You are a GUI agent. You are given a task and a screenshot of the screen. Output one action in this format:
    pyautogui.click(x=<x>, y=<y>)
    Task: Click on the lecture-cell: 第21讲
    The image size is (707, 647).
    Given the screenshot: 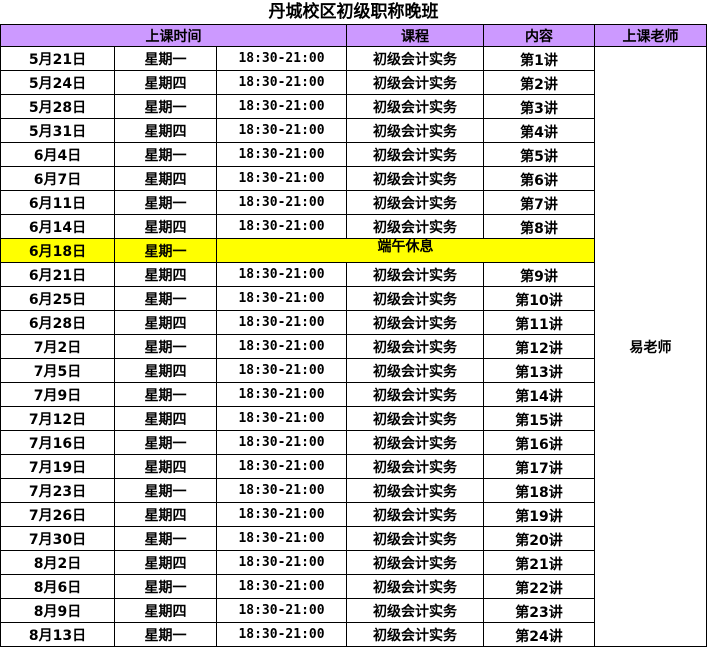 What is the action you would take?
    pyautogui.click(x=539, y=562)
    